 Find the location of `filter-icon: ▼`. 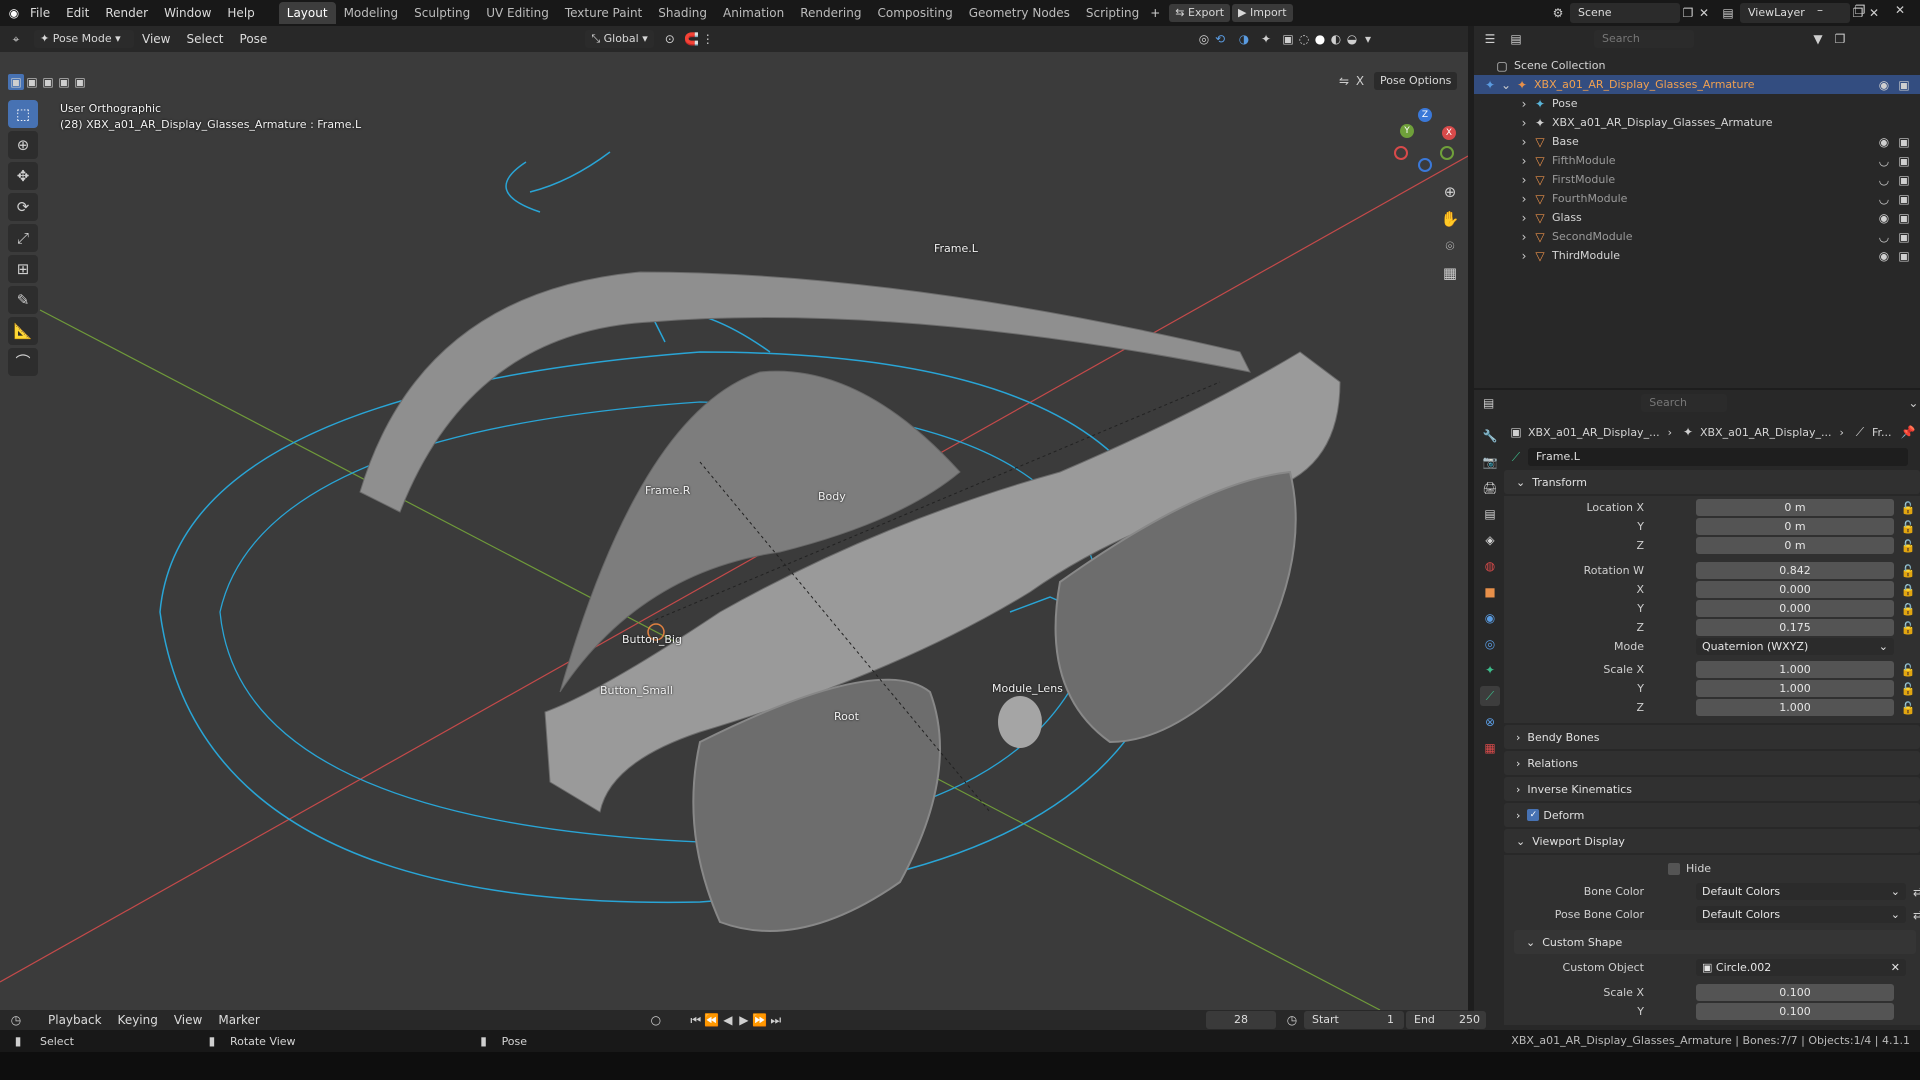

filter-icon: ▼ is located at coordinates (1818, 39).